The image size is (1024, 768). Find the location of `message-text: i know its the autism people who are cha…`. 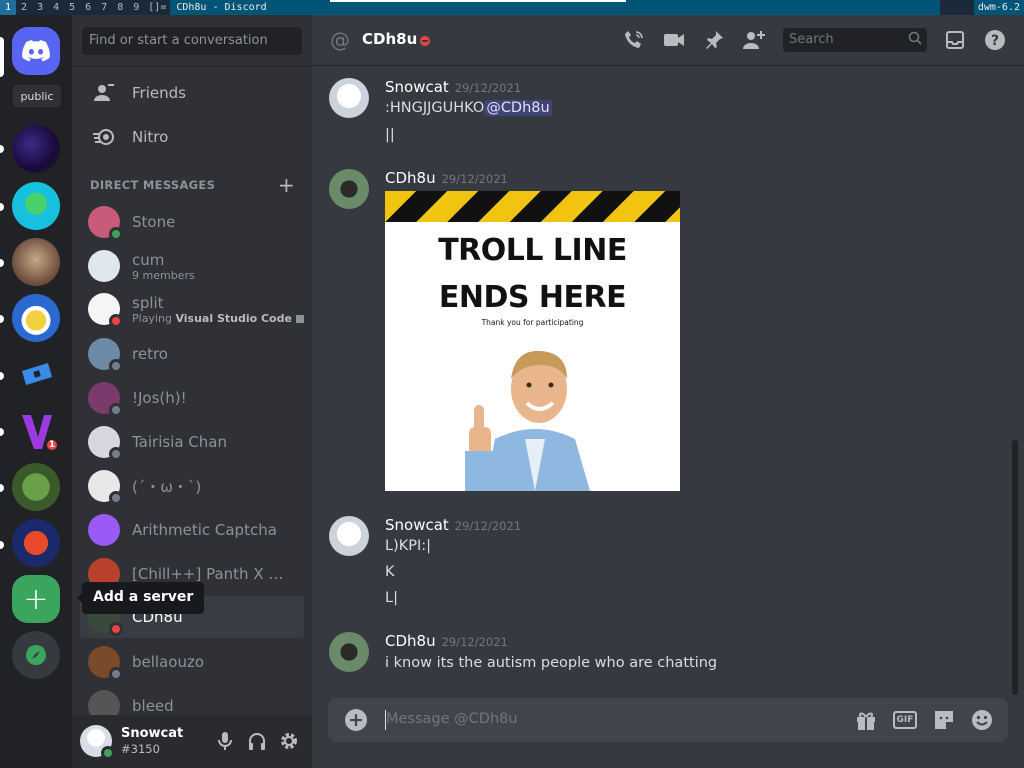

message-text: i know its the autism people who are cha… is located at coordinates (551, 663).